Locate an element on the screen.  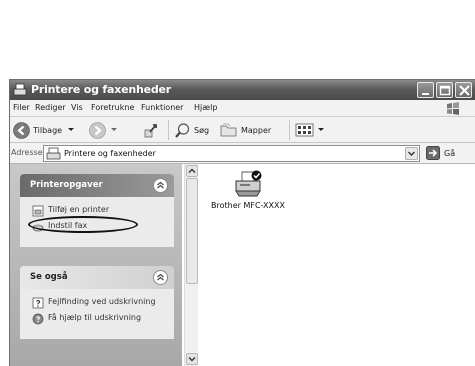
printer-item: Brother MFC-XXXX is located at coordinates (248, 189).